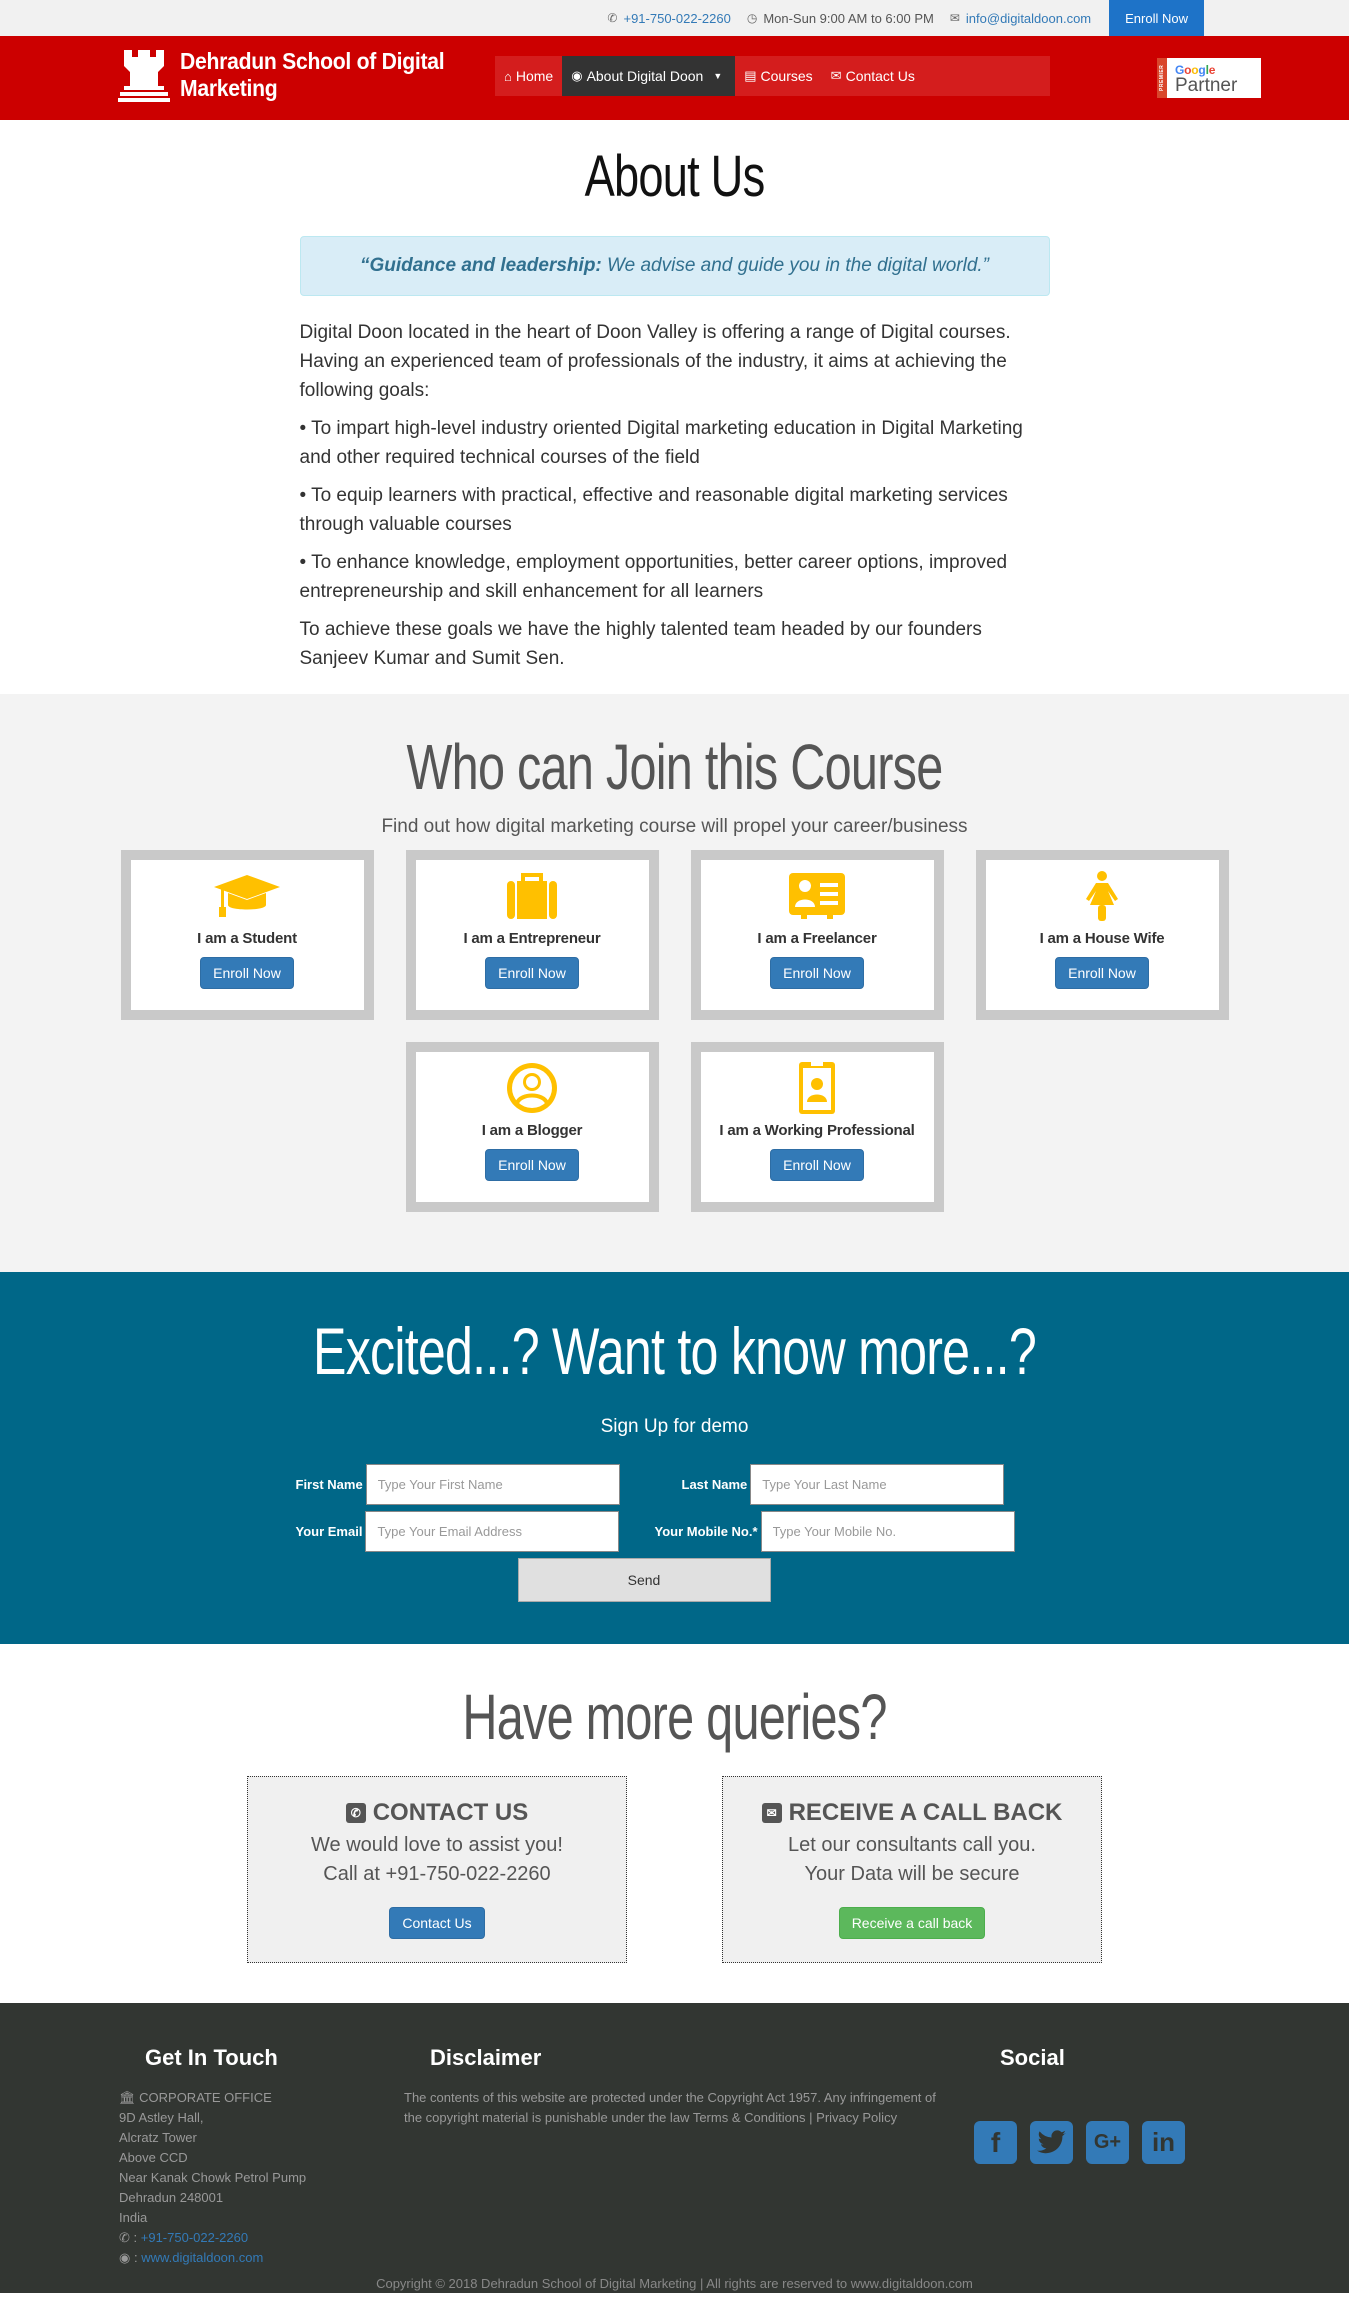 This screenshot has width=1349, height=2316. I want to click on topbar-email: ✉ info@digitaldoon.com, so click(1020, 18).